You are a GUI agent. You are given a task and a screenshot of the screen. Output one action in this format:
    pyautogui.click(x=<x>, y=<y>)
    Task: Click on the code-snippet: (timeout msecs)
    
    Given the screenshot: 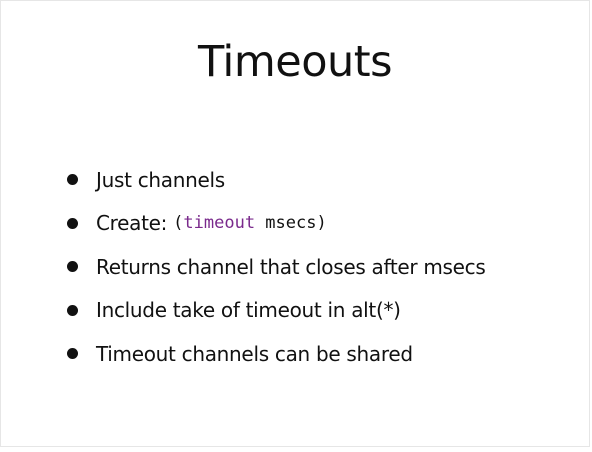 What is the action you would take?
    pyautogui.click(x=250, y=223)
    